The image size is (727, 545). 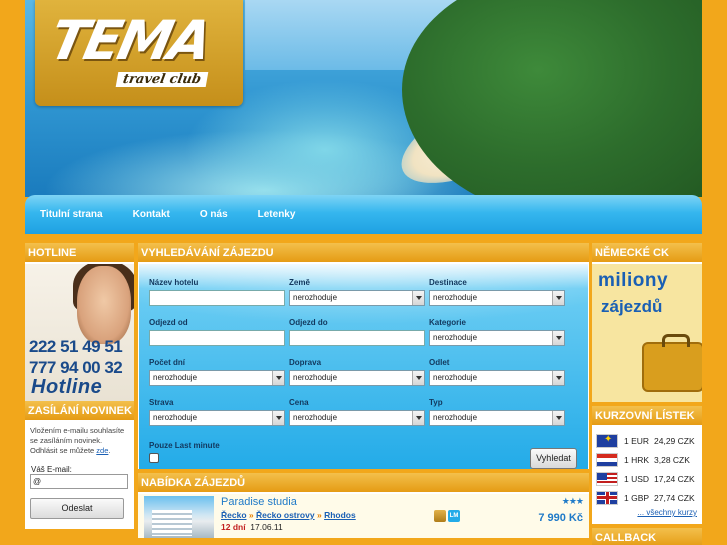 What do you see at coordinates (234, 515) in the screenshot?
I see `location-link-country: Řecko` at bounding box center [234, 515].